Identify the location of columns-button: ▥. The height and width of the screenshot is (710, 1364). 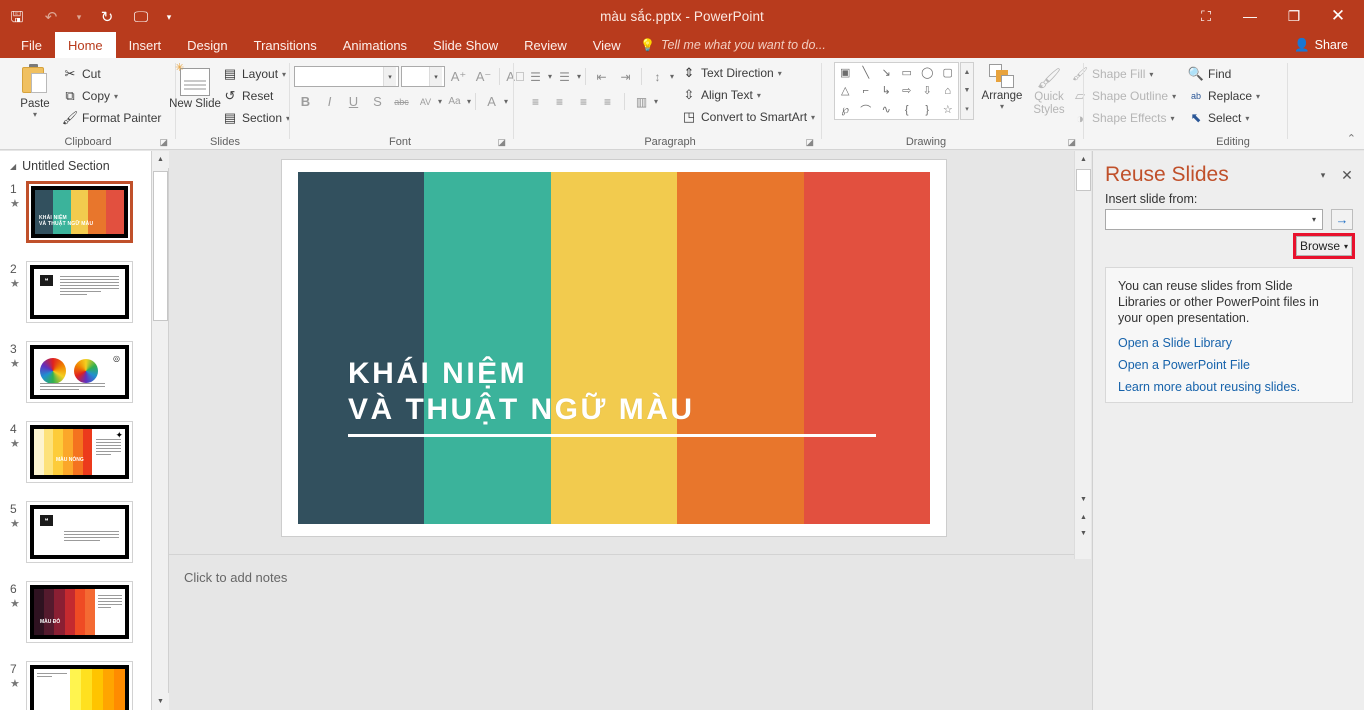
(641, 101).